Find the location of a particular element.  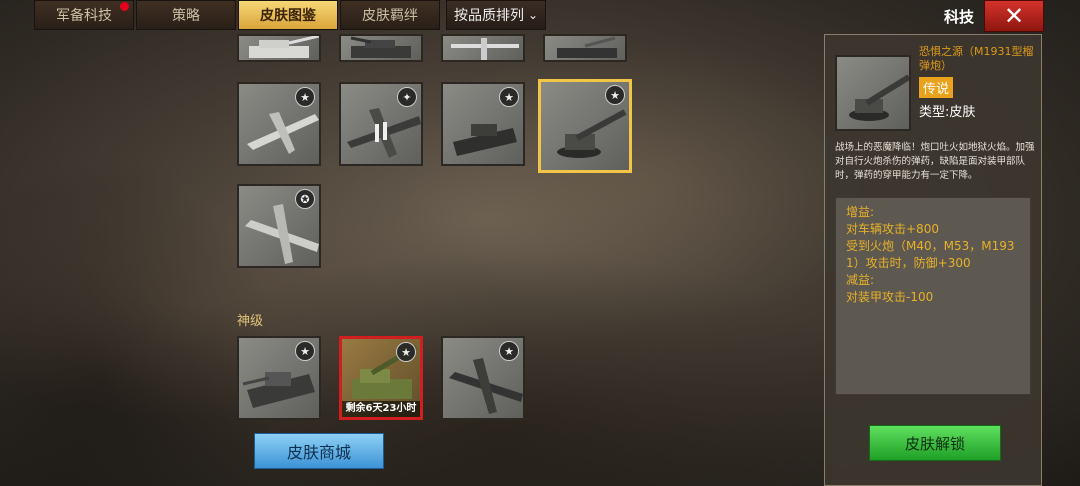

bonus-line: 1）攻击时，防御+300 is located at coordinates (908, 263).